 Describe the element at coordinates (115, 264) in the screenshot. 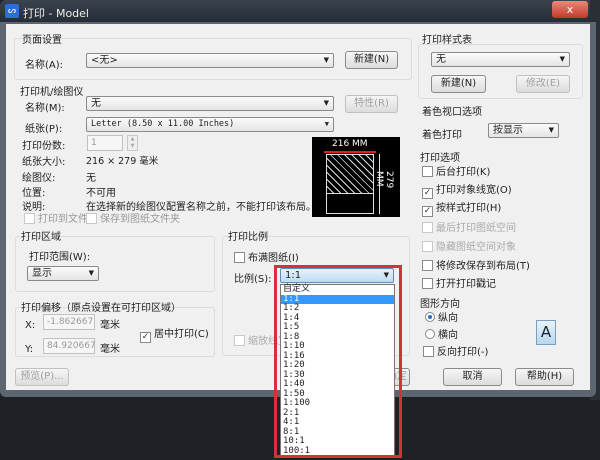

I see `plot-area-group` at that location.